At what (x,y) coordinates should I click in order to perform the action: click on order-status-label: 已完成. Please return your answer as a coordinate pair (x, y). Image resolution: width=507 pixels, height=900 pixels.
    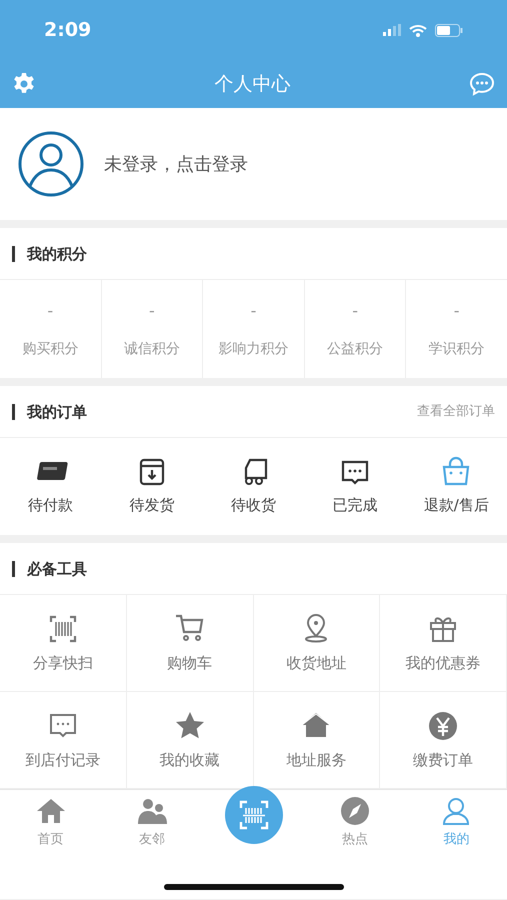
    Looking at the image, I should click on (355, 505).